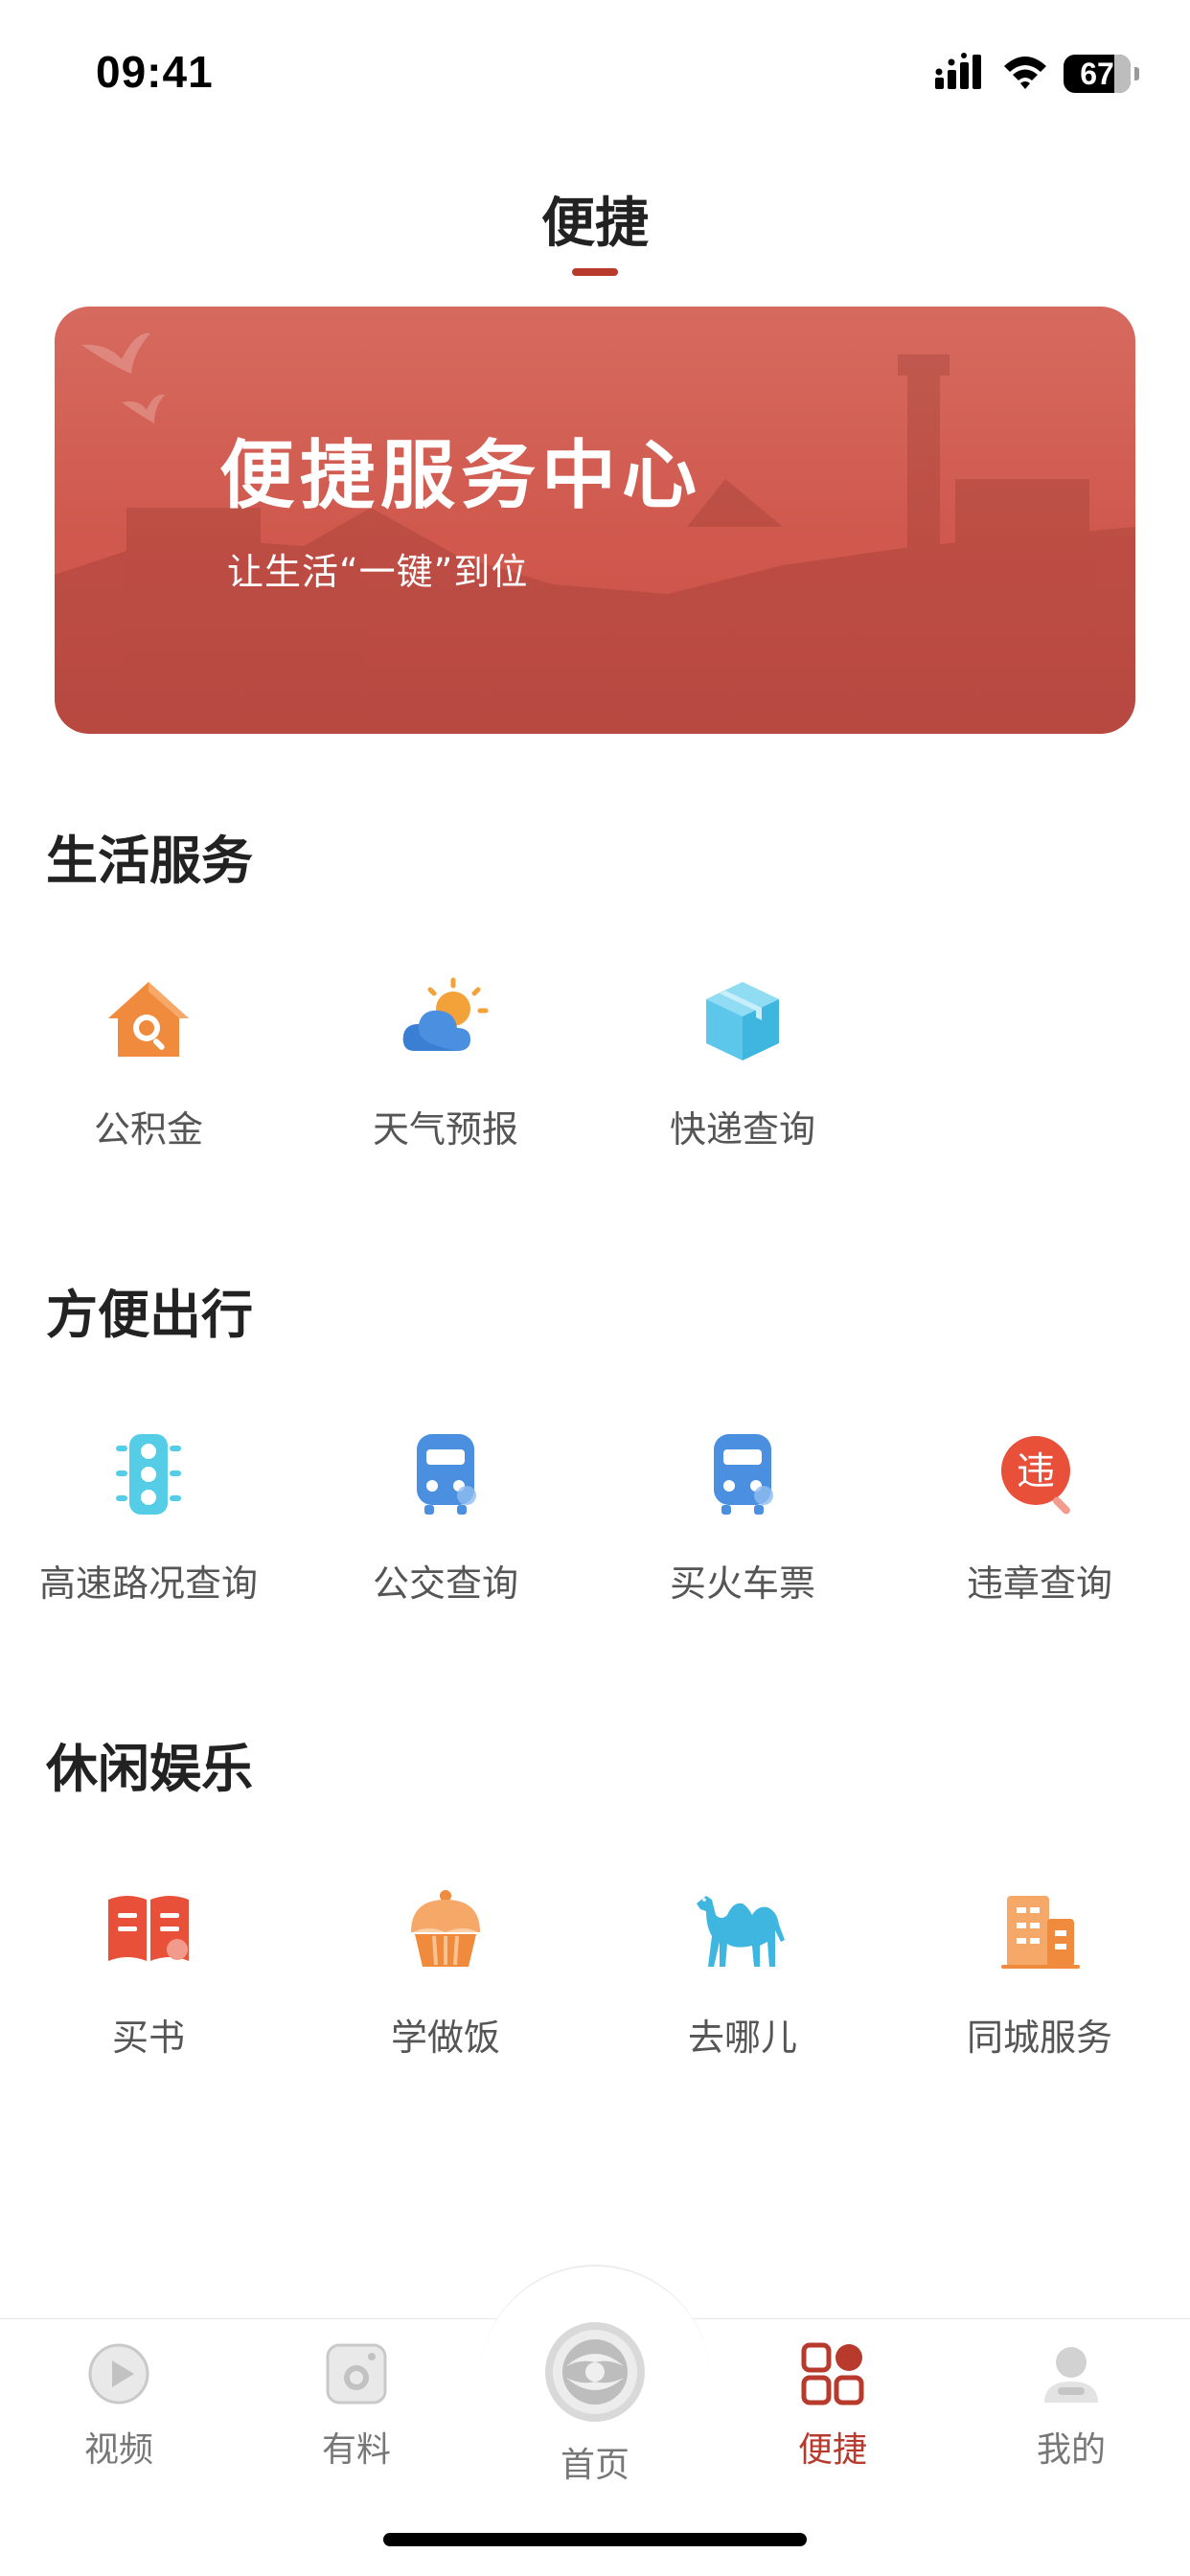 This screenshot has width=1190, height=2576. What do you see at coordinates (445, 1130) in the screenshot?
I see `item-label: 天气预报` at bounding box center [445, 1130].